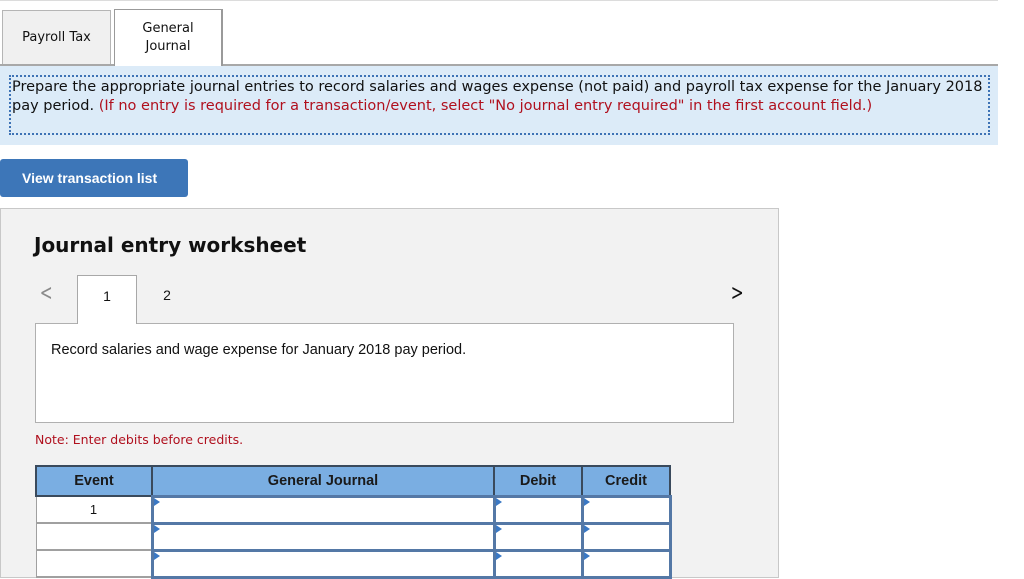 The height and width of the screenshot is (579, 1024). I want to click on view-transaction-list-button: View transaction list, so click(94, 178).